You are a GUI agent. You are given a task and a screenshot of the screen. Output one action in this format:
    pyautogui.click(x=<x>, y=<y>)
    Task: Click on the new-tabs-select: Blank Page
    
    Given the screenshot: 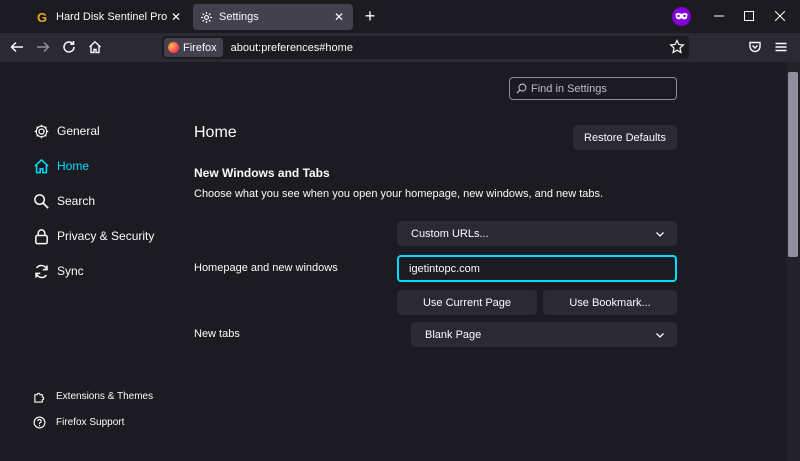 What is the action you would take?
    pyautogui.click(x=544, y=334)
    